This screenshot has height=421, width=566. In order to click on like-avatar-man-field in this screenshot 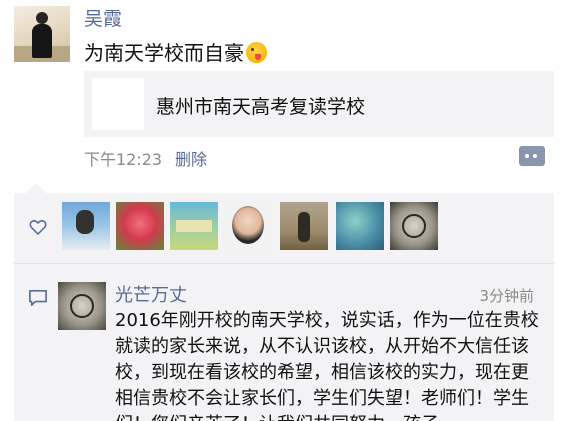, I will do `click(304, 226)`.